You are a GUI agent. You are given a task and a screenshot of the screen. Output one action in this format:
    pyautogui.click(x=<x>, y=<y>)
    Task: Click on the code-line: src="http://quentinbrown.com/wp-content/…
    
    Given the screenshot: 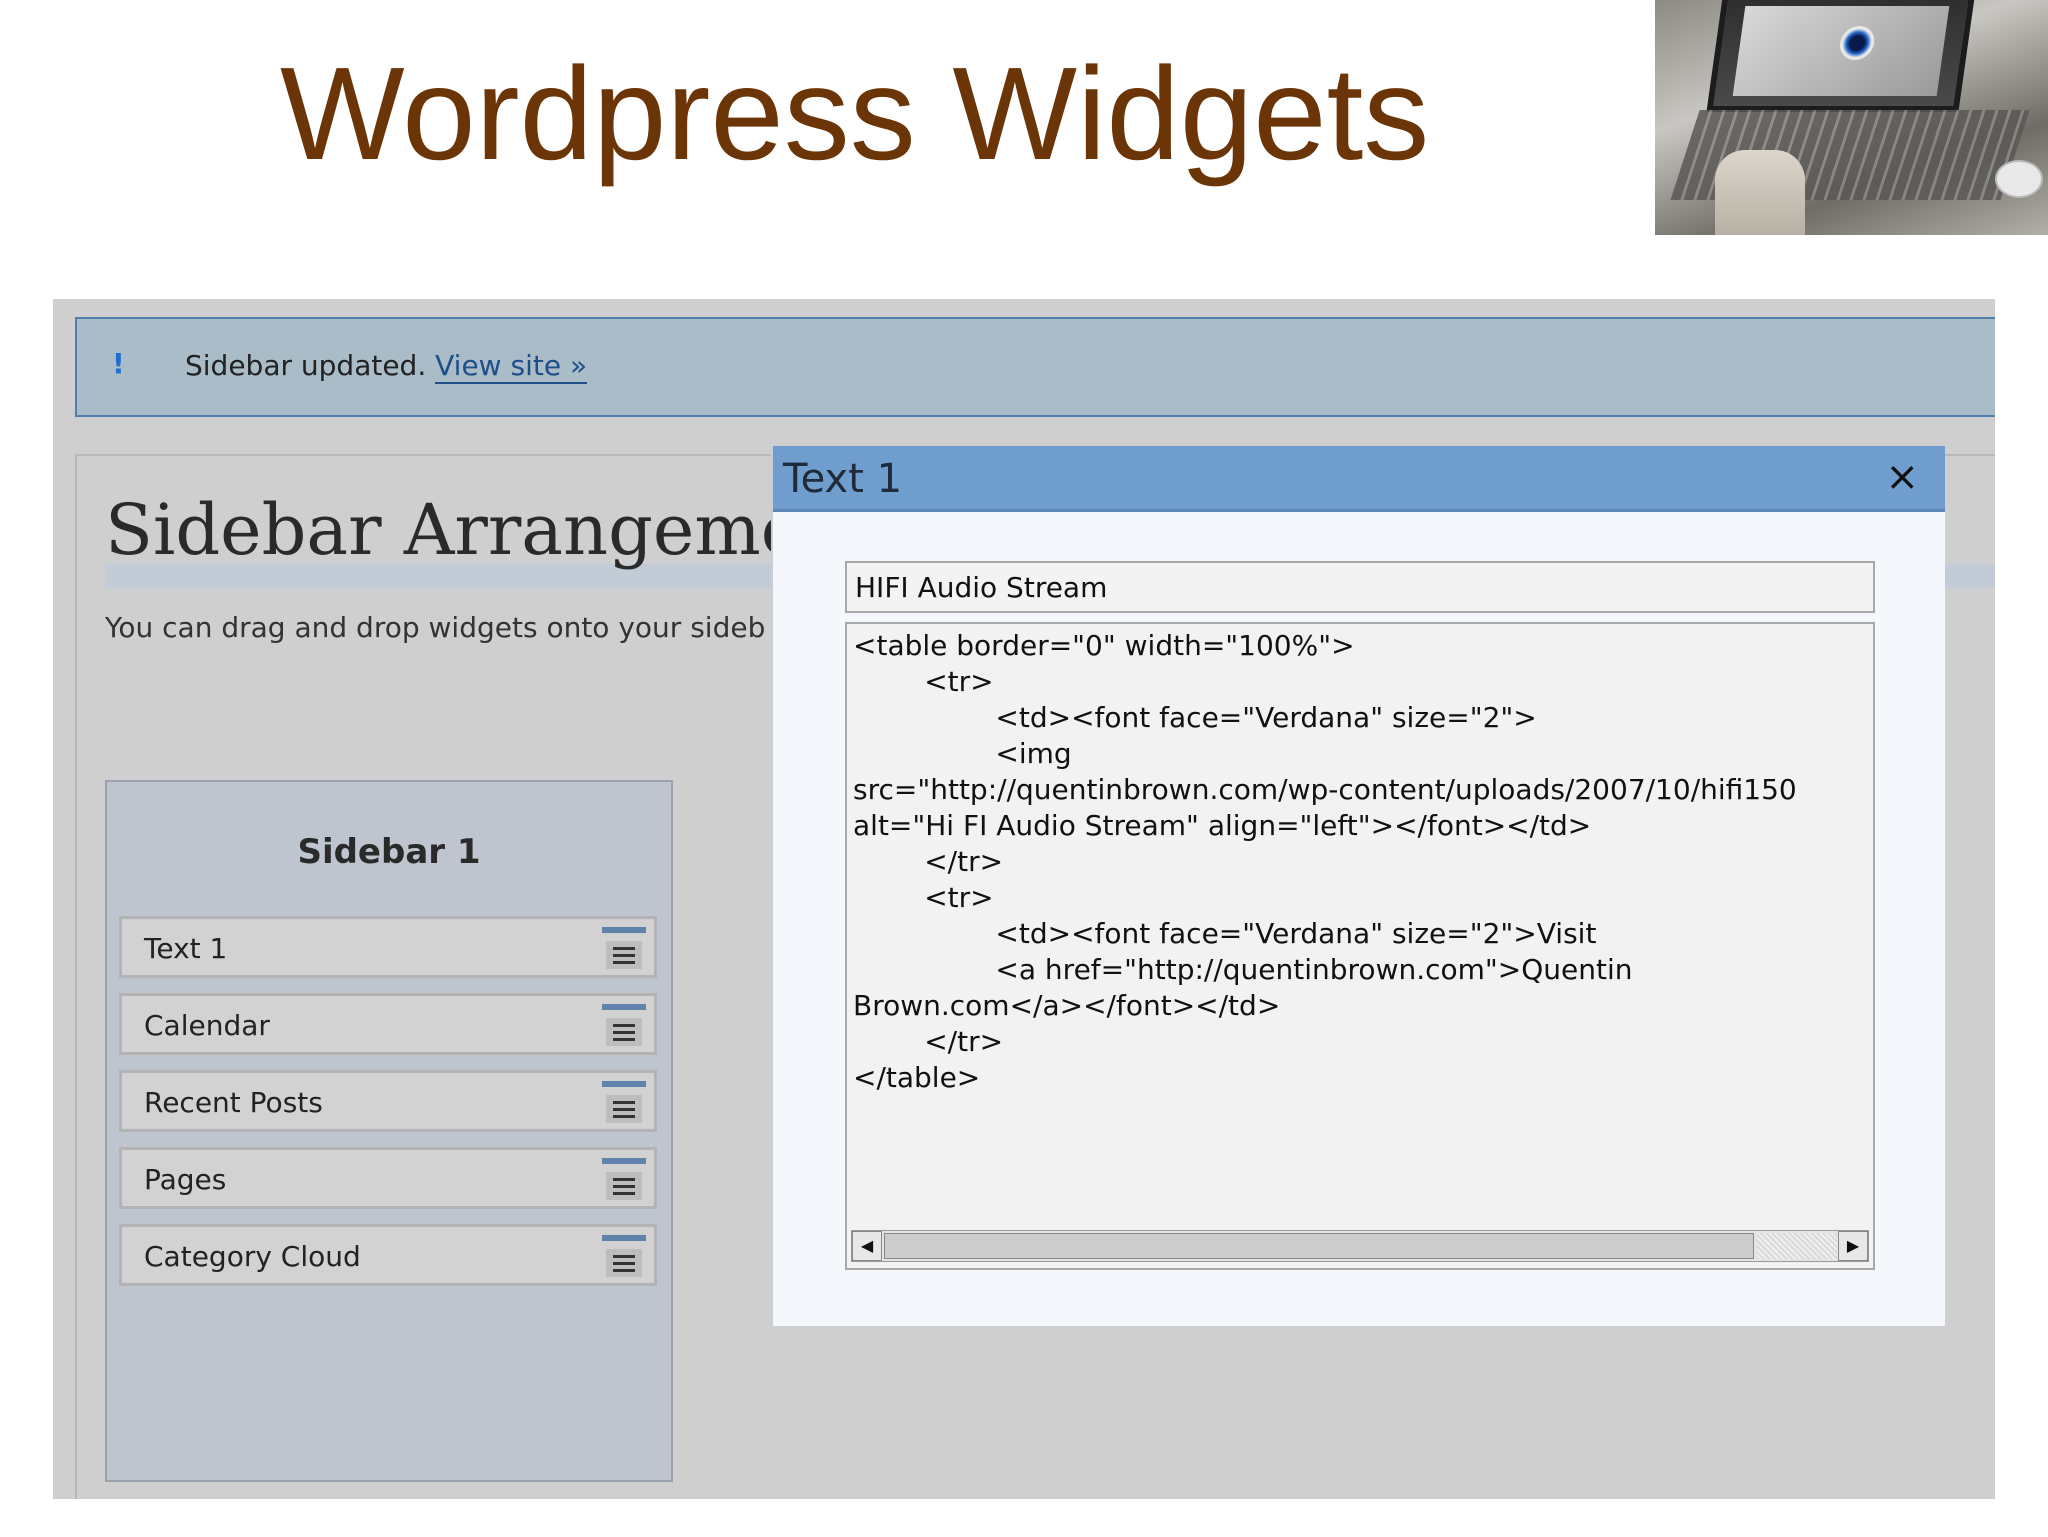 What is the action you would take?
    pyautogui.click(x=1325, y=789)
    